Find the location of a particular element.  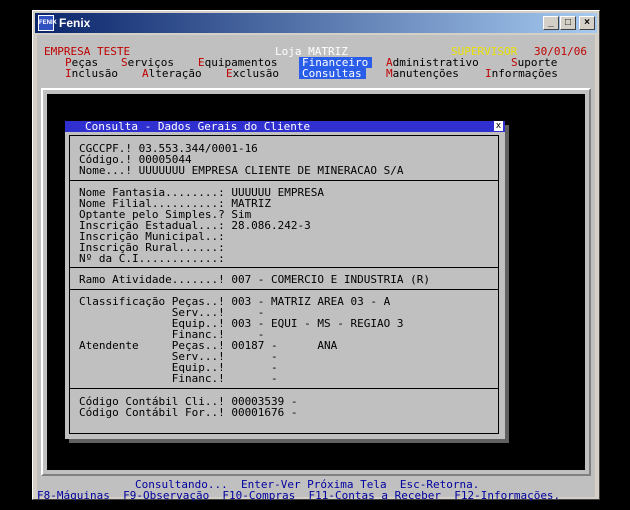

title-bar: FENIX Fenix _ □ × is located at coordinates (316, 23).